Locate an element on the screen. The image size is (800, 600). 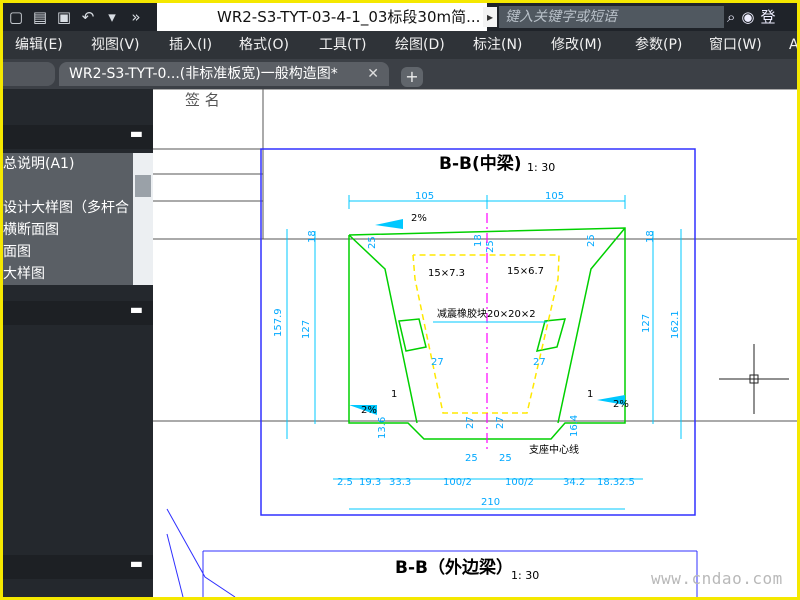
inner-27-left: 27 is located at coordinates (437, 362).